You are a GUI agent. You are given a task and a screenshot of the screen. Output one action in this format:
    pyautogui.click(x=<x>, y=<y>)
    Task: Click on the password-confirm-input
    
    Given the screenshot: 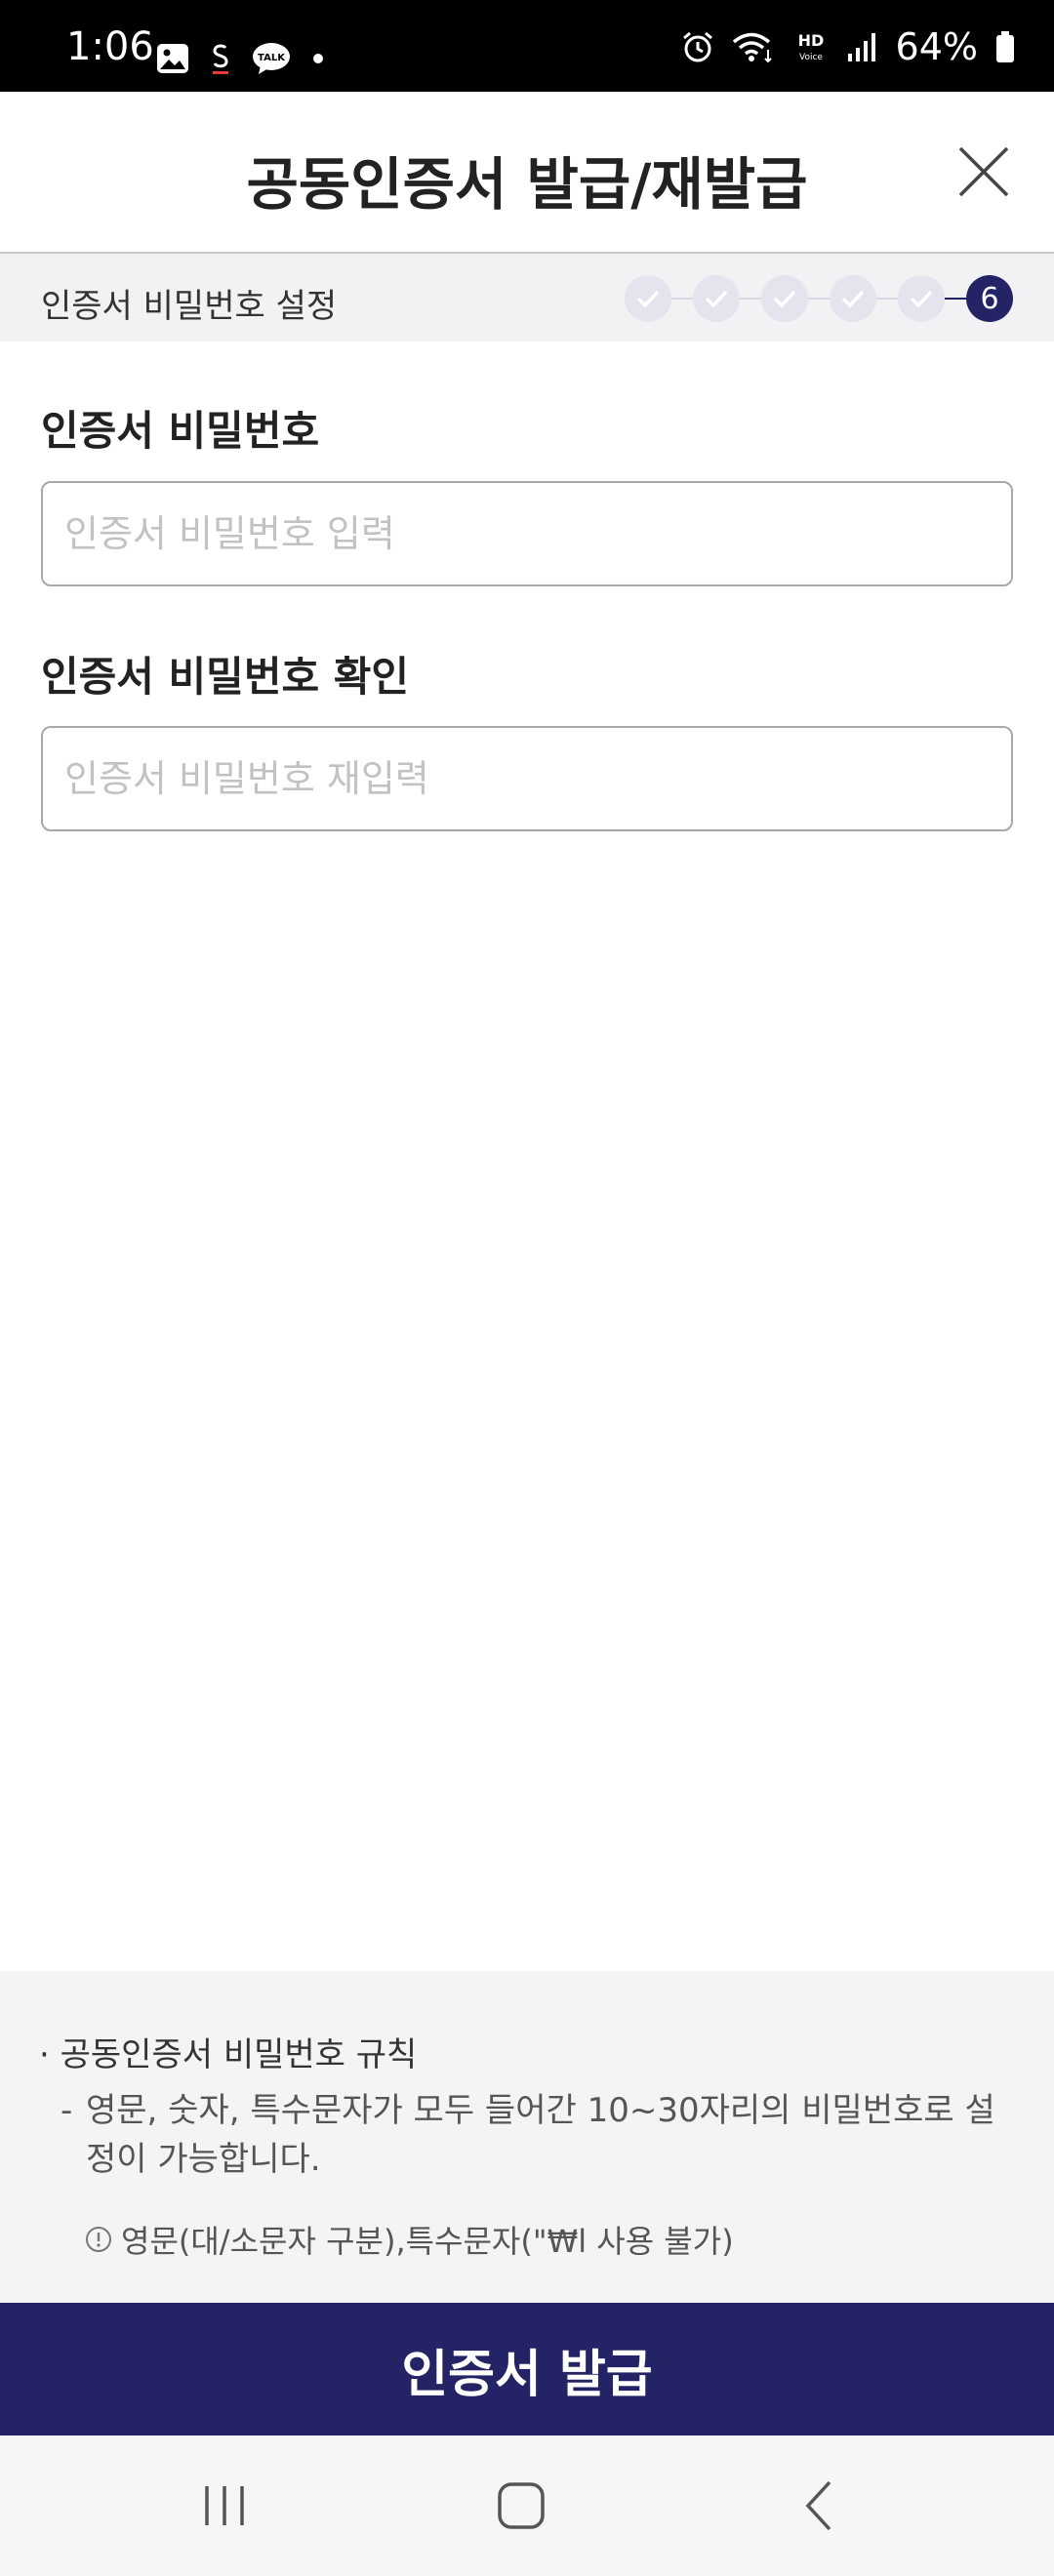 What is the action you would take?
    pyautogui.click(x=527, y=778)
    